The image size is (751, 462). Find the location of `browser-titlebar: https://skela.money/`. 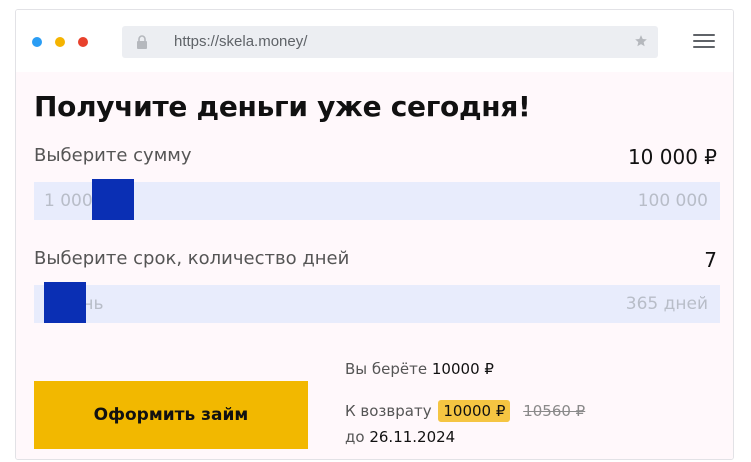

browser-titlebar: https://skela.money/ is located at coordinates (374, 41).